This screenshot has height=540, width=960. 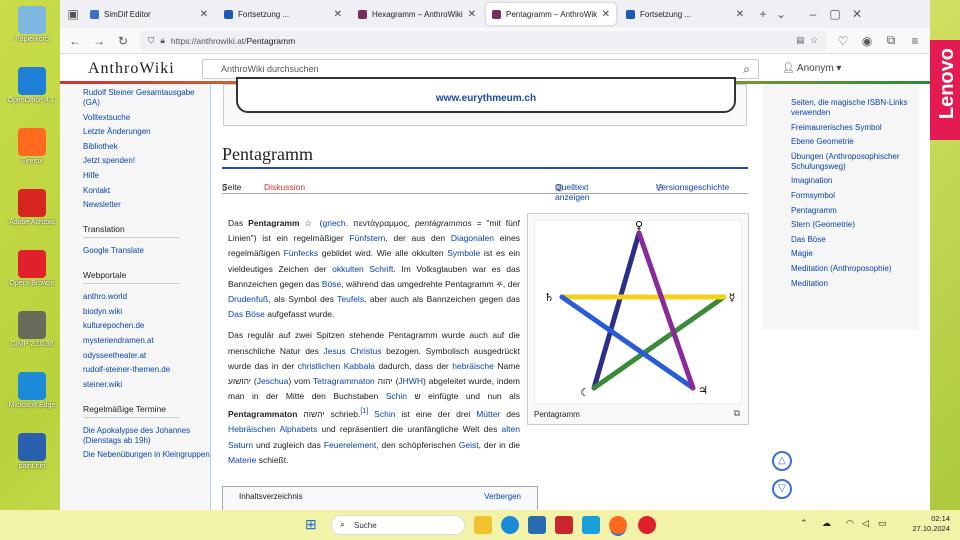 I want to click on related-link: Das Böse, so click(x=851, y=240).